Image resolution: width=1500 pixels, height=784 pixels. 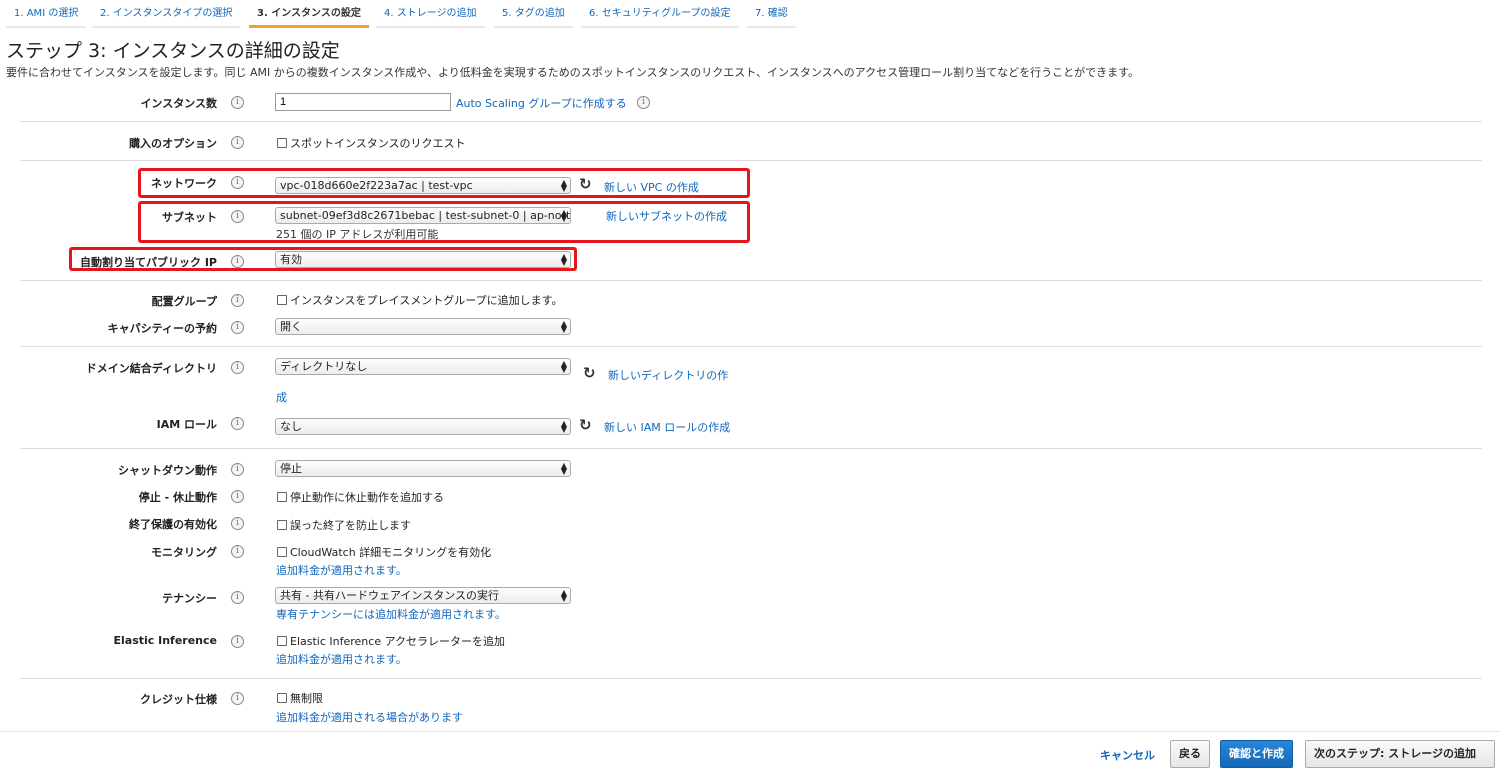 What do you see at coordinates (423, 468) in the screenshot?
I see `shutdown-behavior-select: 停止 ▲ ▼` at bounding box center [423, 468].